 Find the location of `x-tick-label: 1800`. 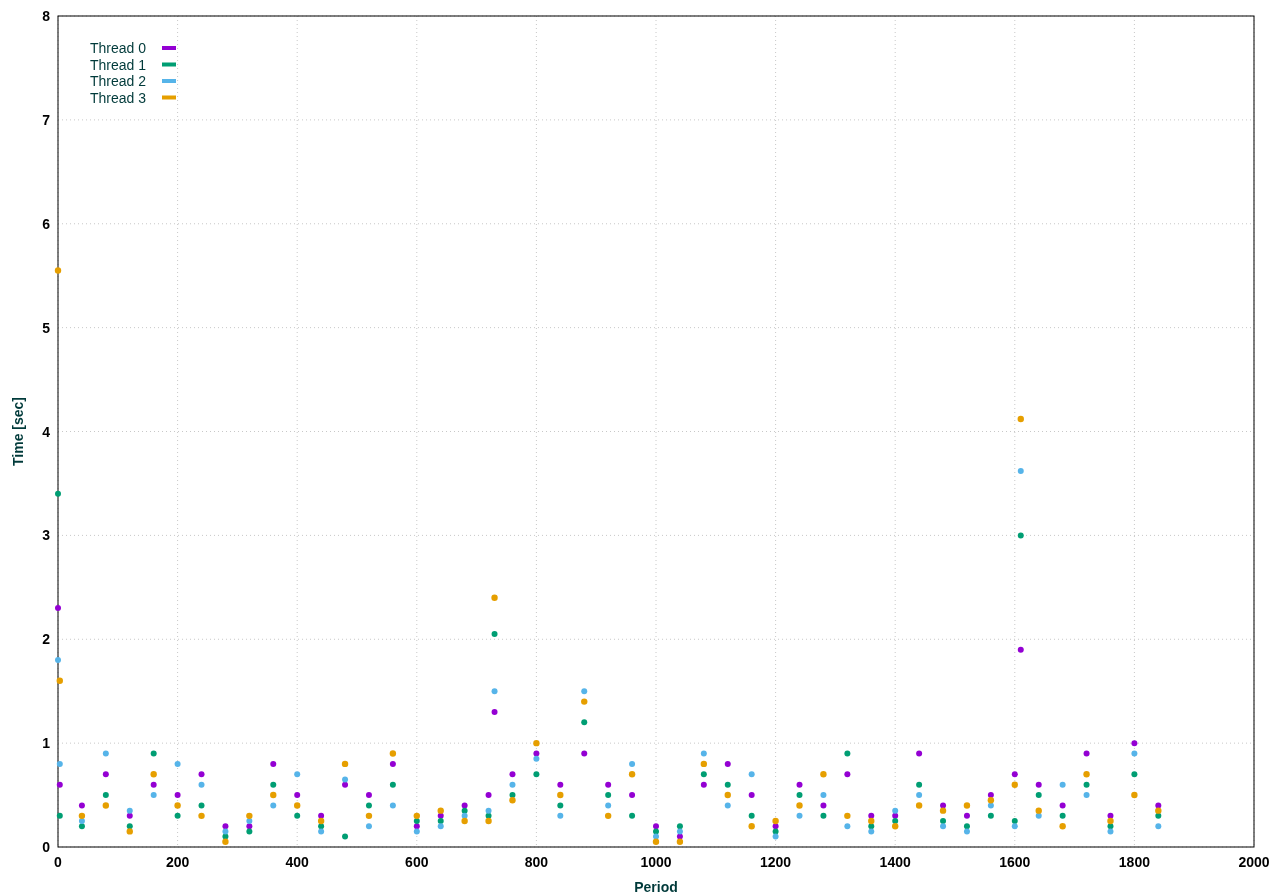

x-tick-label: 1800 is located at coordinates (1134, 862).